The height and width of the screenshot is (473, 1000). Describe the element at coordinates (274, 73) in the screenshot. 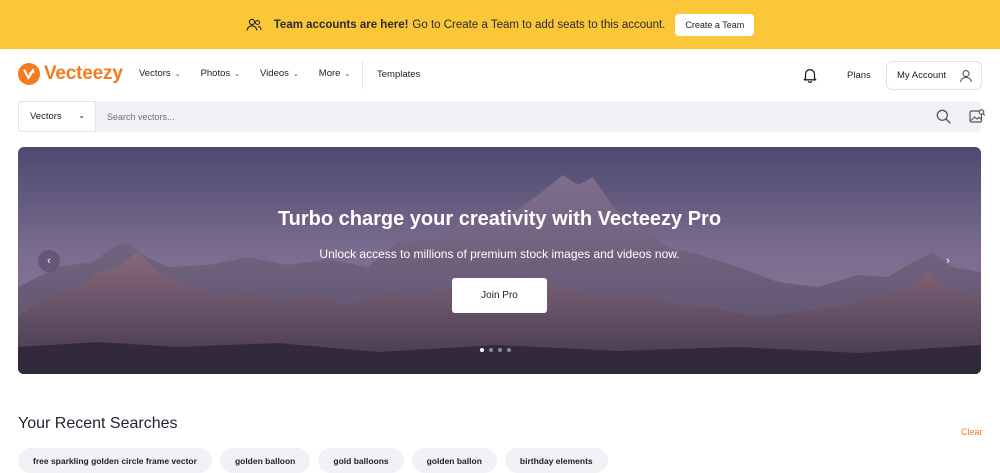

I see `nav-item-label: Videos` at that location.